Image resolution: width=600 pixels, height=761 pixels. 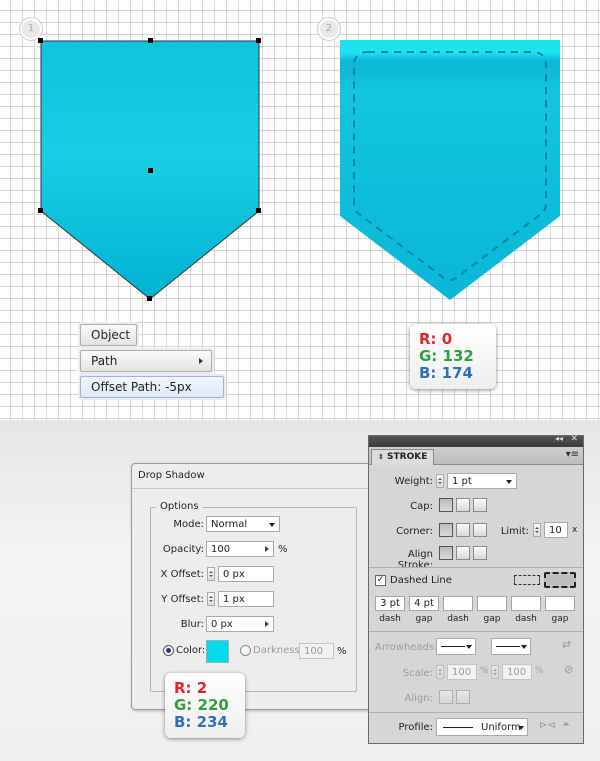 I want to click on align-arrow-label: Align:, so click(x=418, y=698).